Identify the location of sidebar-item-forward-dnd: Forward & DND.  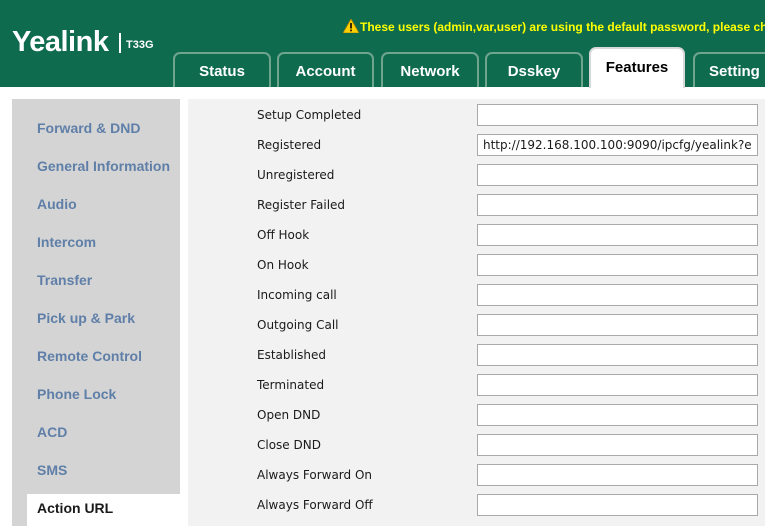
(88, 128).